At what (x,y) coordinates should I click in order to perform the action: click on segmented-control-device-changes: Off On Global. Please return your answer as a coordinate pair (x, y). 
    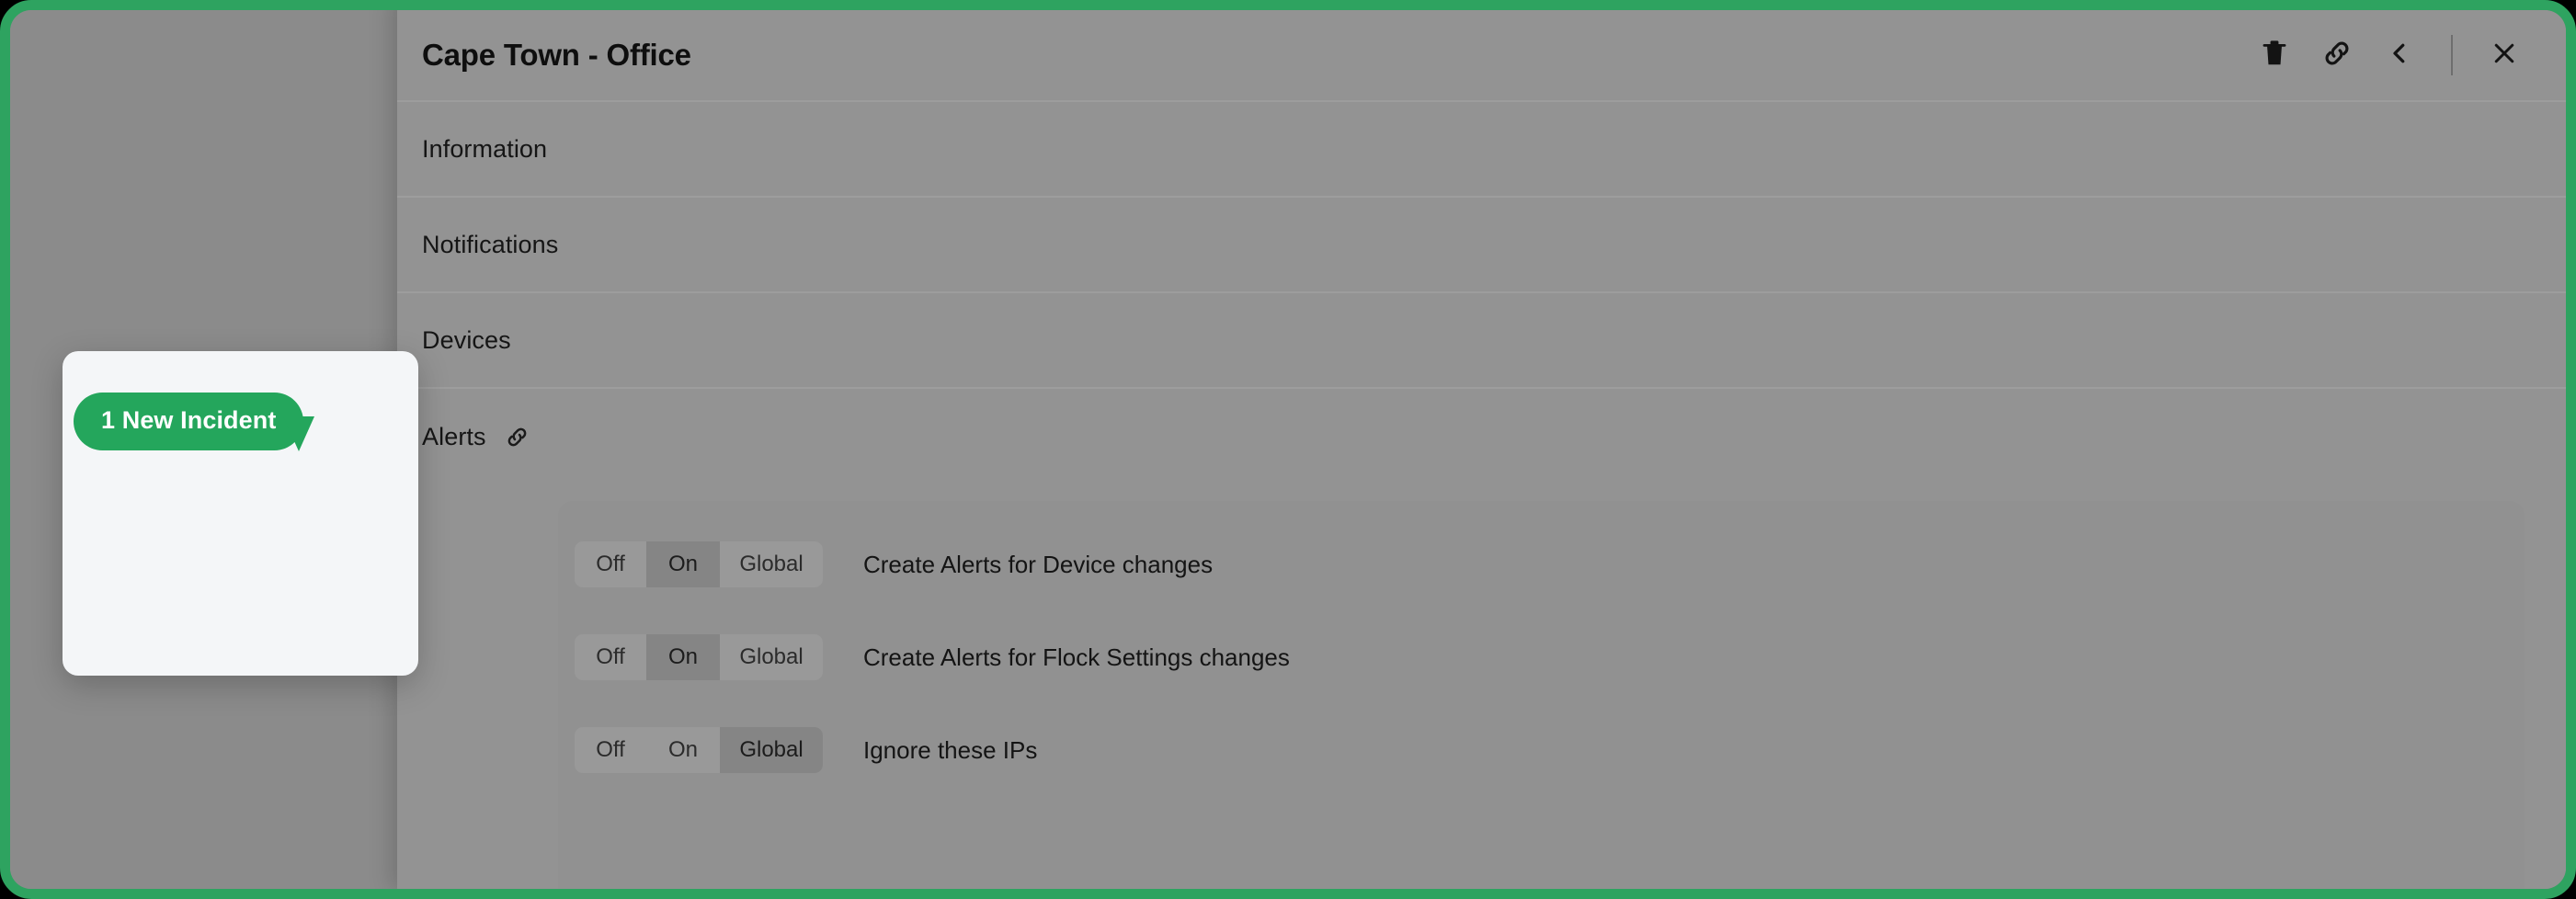
    Looking at the image, I should click on (699, 564).